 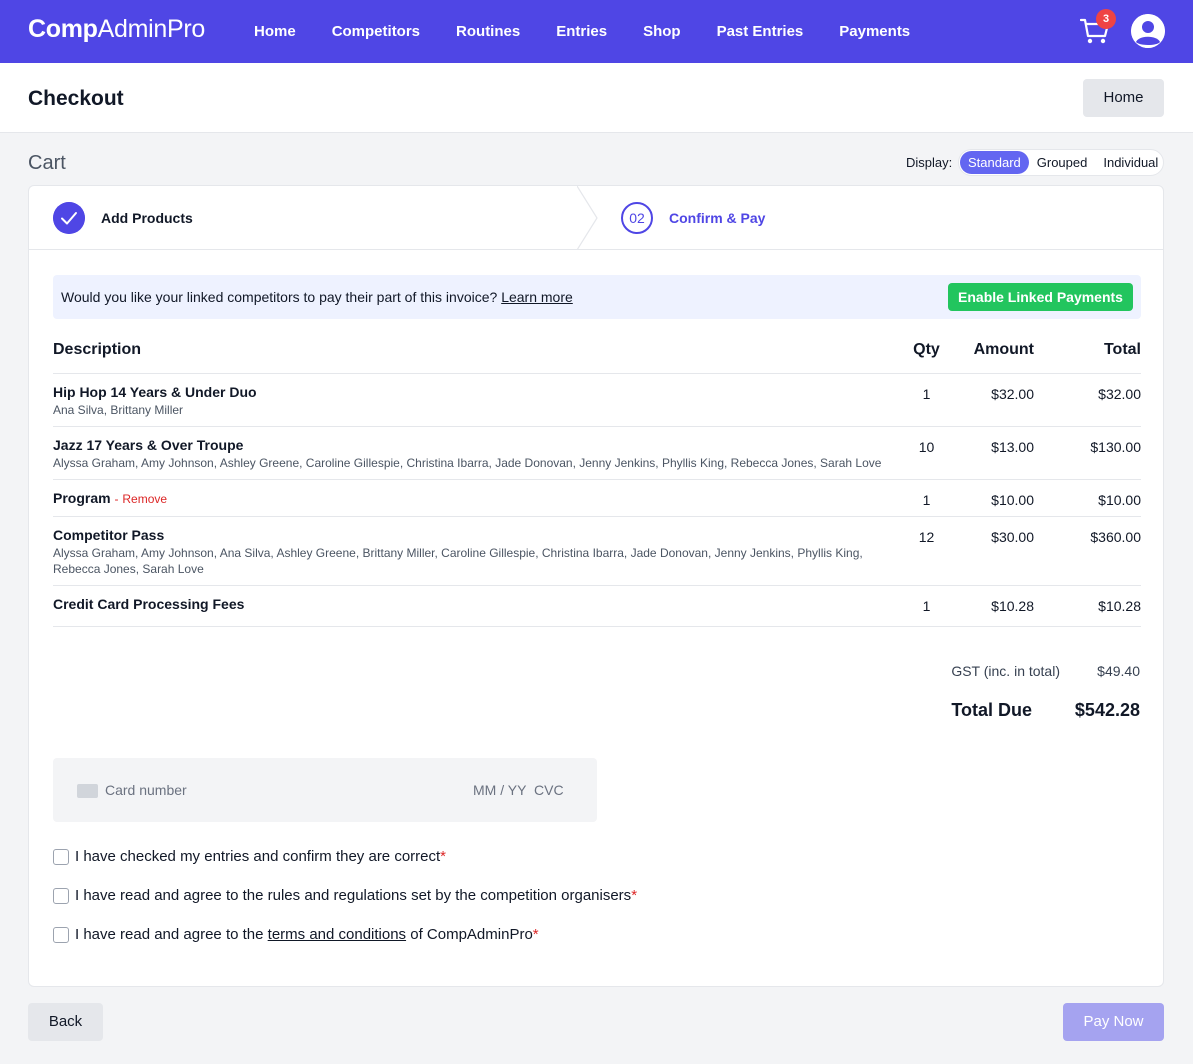 What do you see at coordinates (499, 790) in the screenshot?
I see `card-expiry-field: MM / YY` at bounding box center [499, 790].